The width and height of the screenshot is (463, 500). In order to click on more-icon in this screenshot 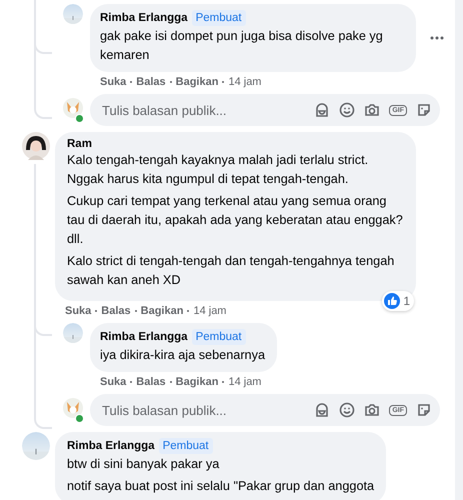, I will do `click(437, 38)`.